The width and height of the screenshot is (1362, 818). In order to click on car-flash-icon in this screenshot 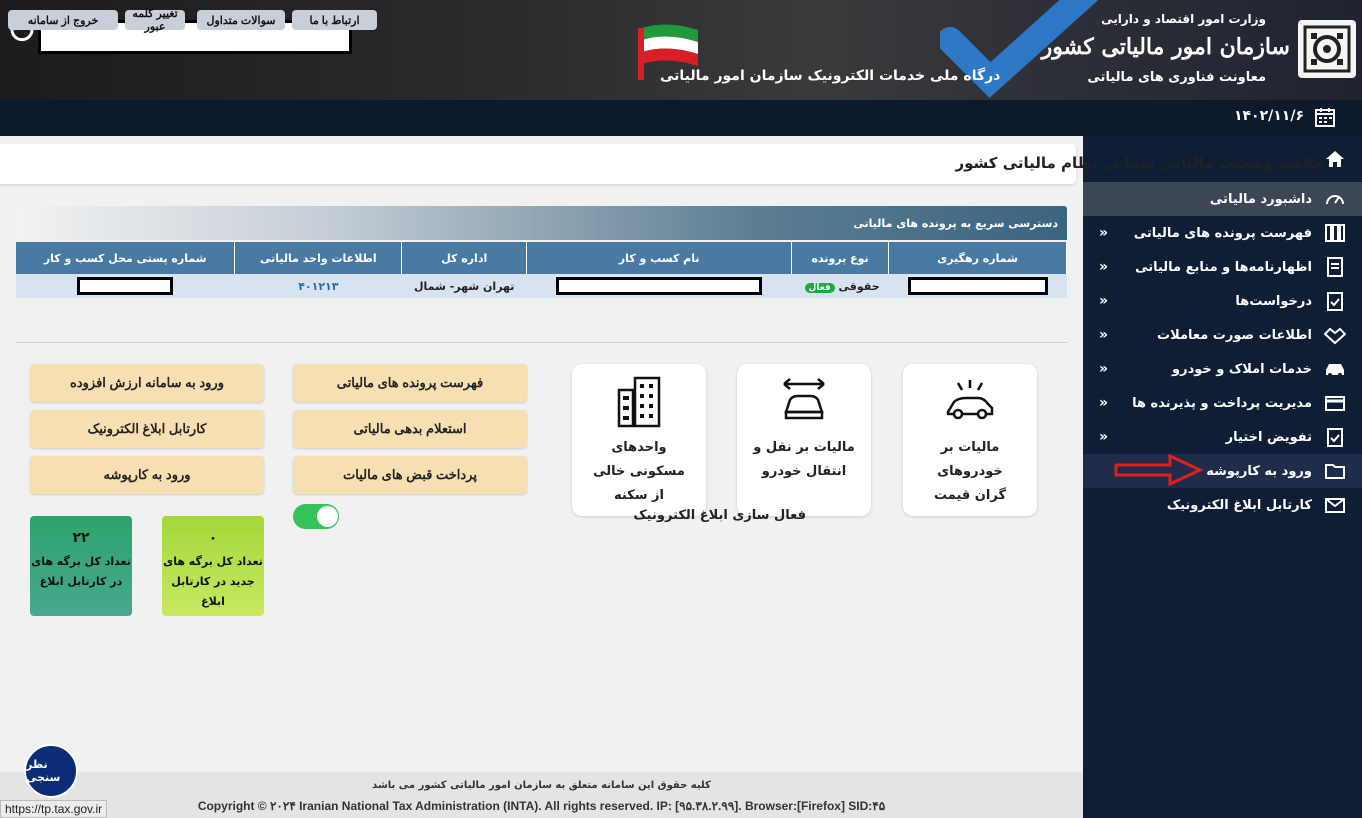, I will do `click(970, 400)`.